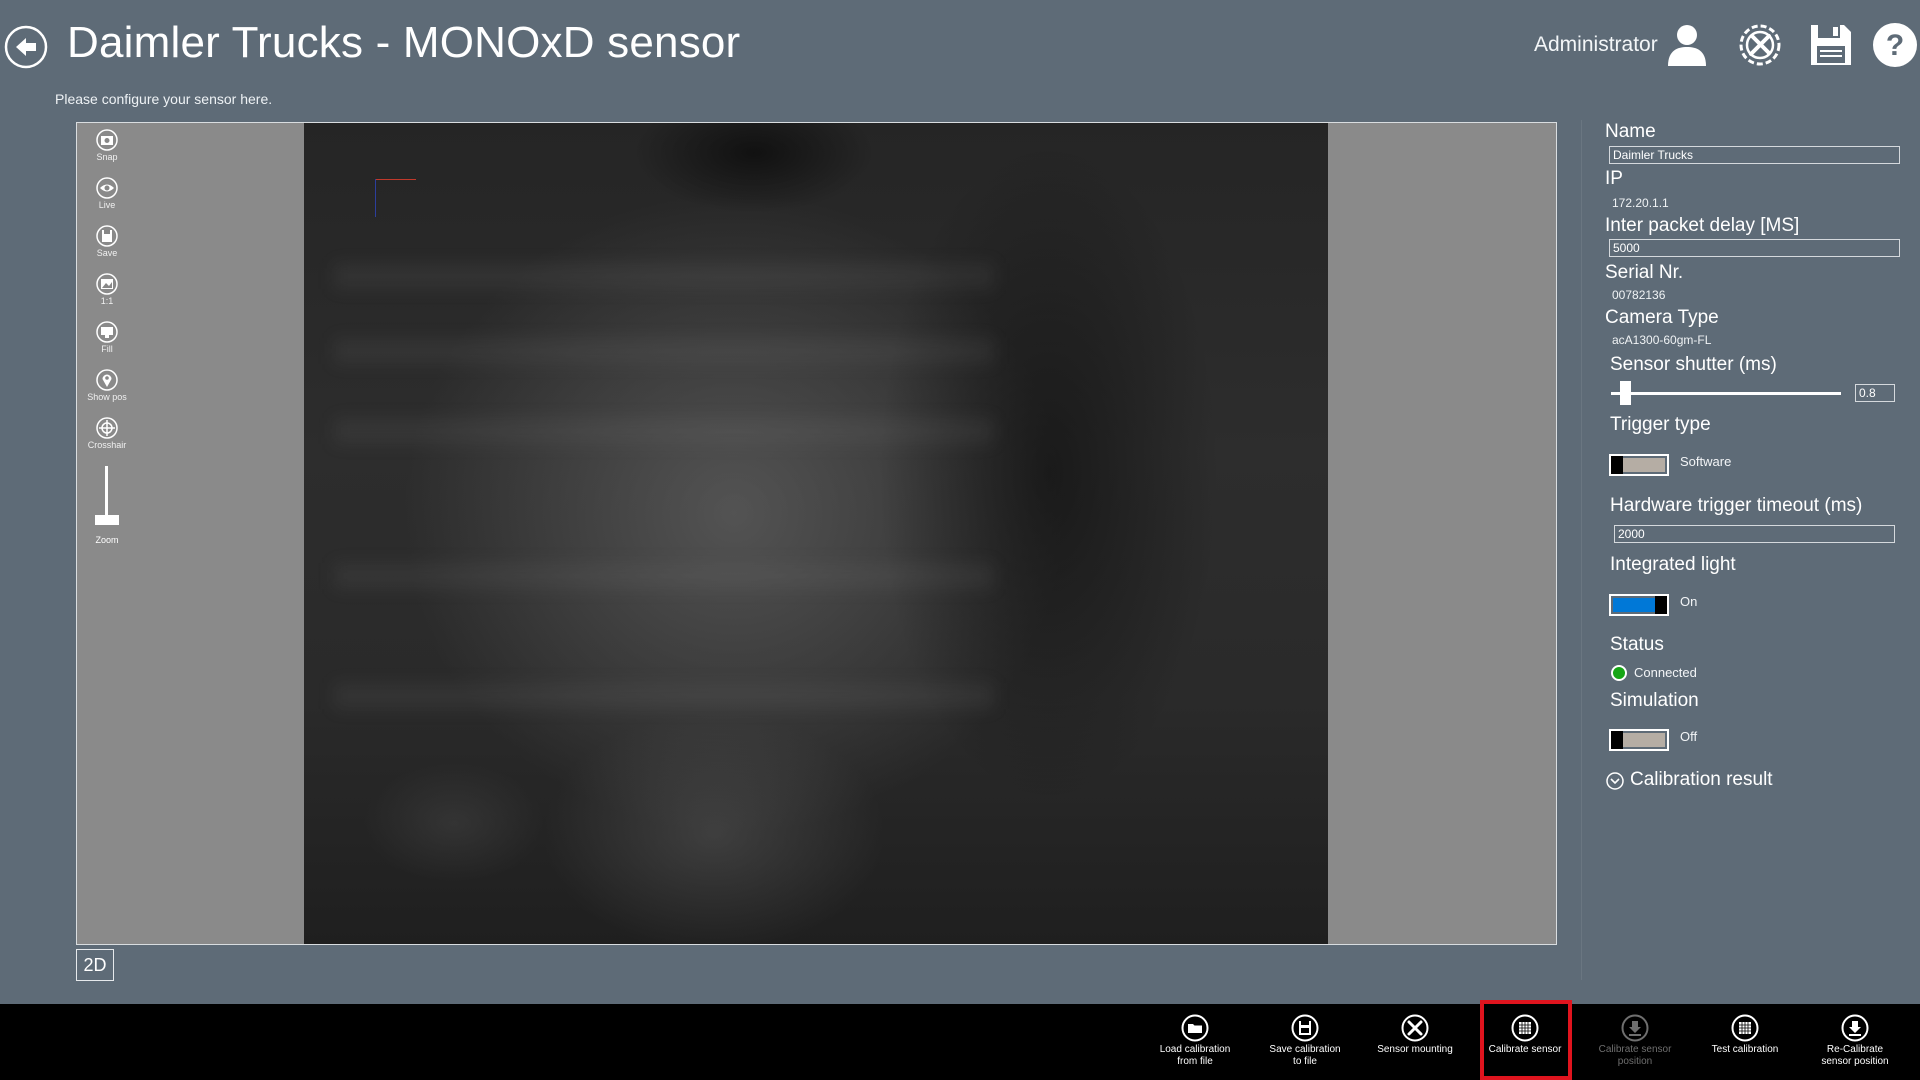 The image size is (1920, 1080). What do you see at coordinates (107, 205) in the screenshot?
I see `live-label: Live` at bounding box center [107, 205].